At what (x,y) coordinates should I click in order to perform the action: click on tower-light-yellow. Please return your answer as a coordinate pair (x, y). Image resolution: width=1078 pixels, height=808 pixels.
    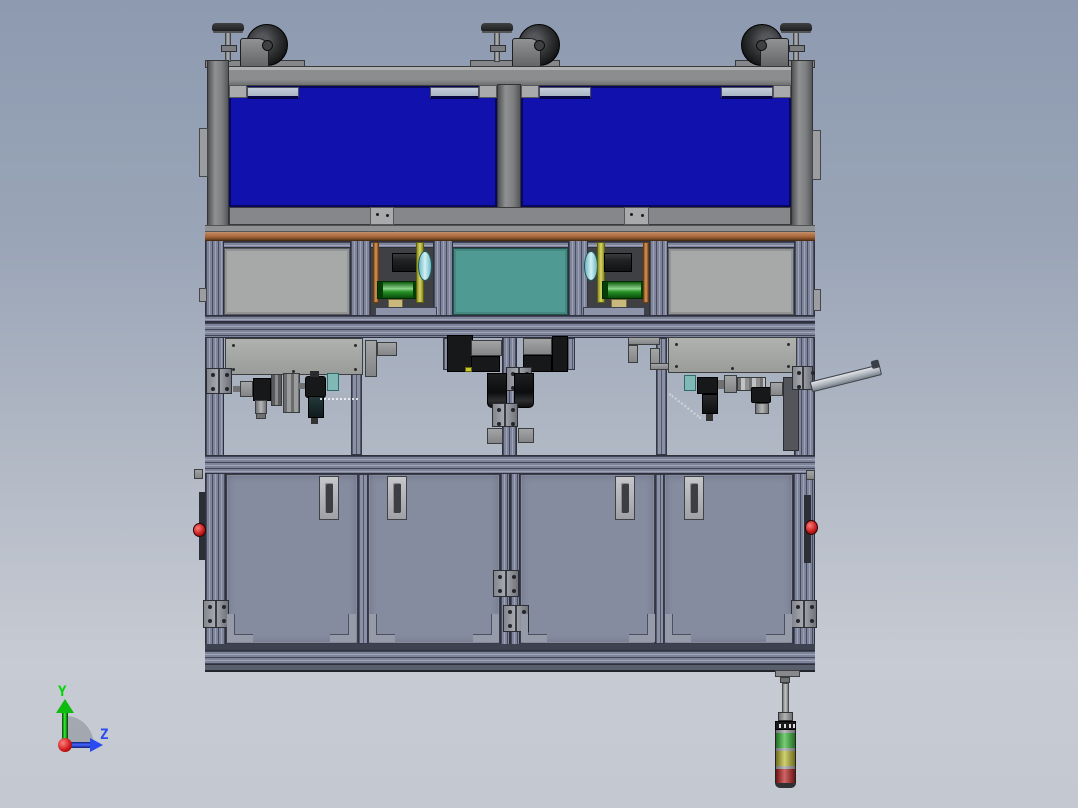
    Looking at the image, I should click on (785, 758).